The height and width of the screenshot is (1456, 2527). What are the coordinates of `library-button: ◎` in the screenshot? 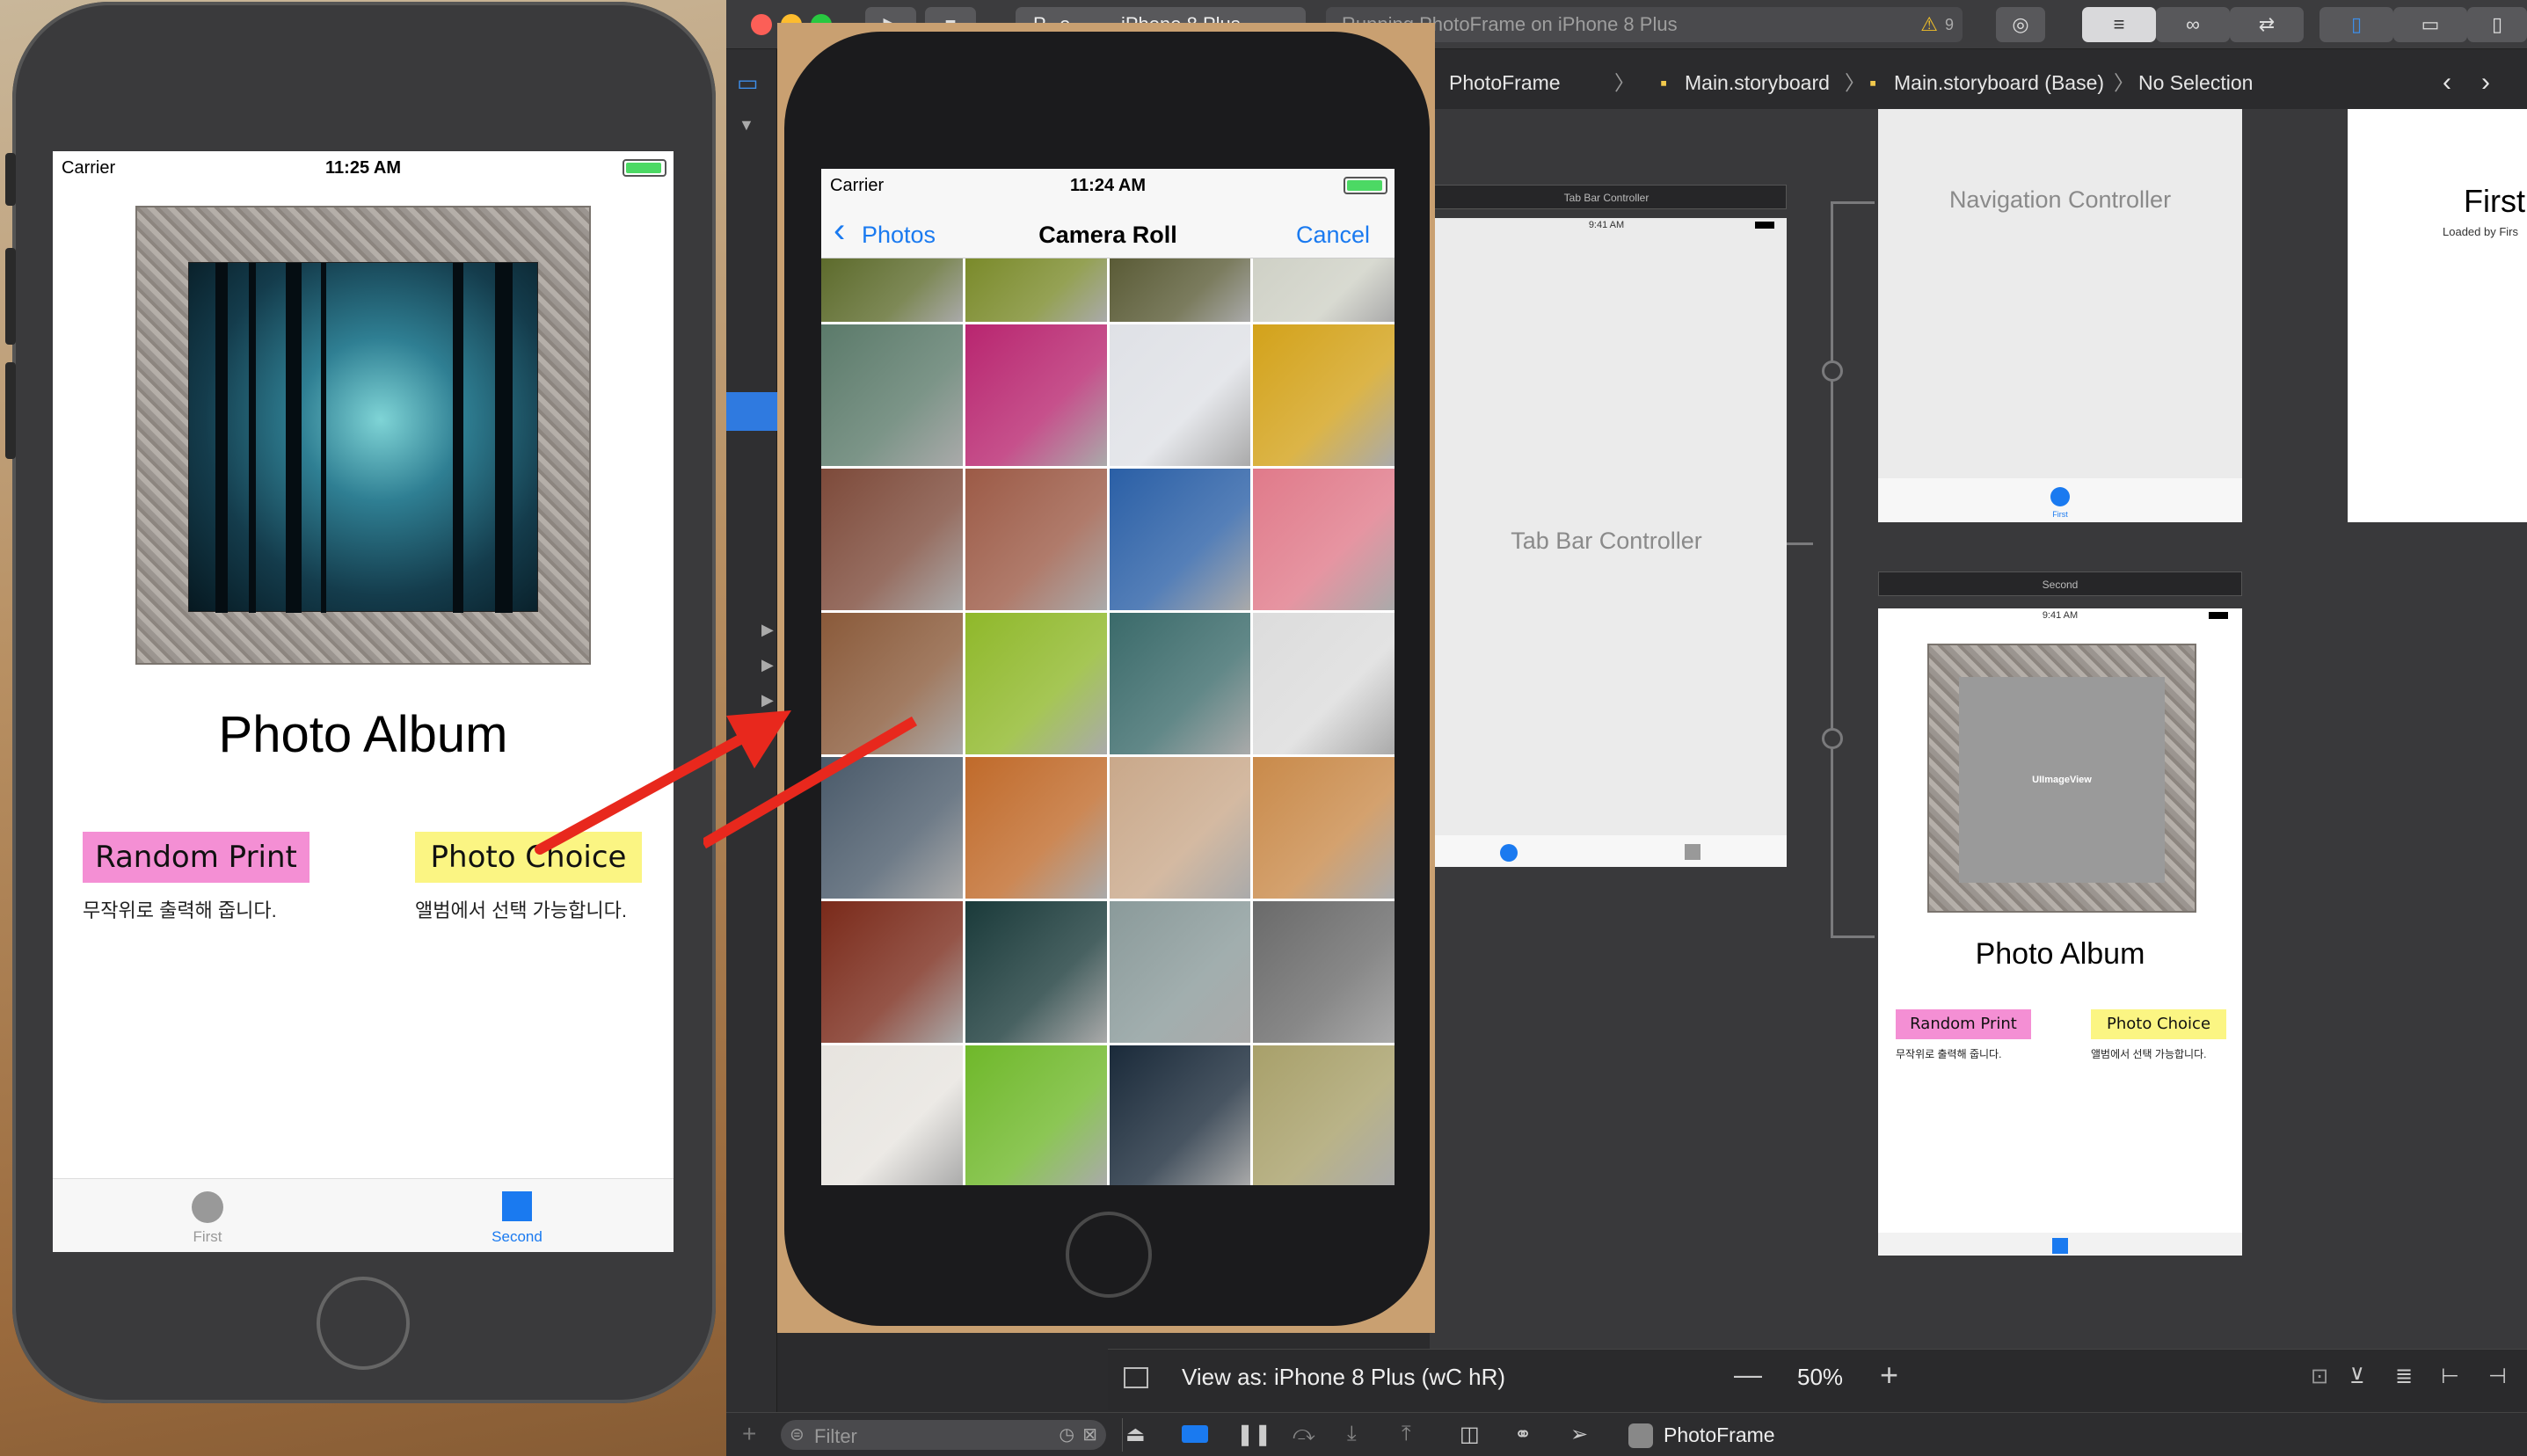 It's located at (2020, 24).